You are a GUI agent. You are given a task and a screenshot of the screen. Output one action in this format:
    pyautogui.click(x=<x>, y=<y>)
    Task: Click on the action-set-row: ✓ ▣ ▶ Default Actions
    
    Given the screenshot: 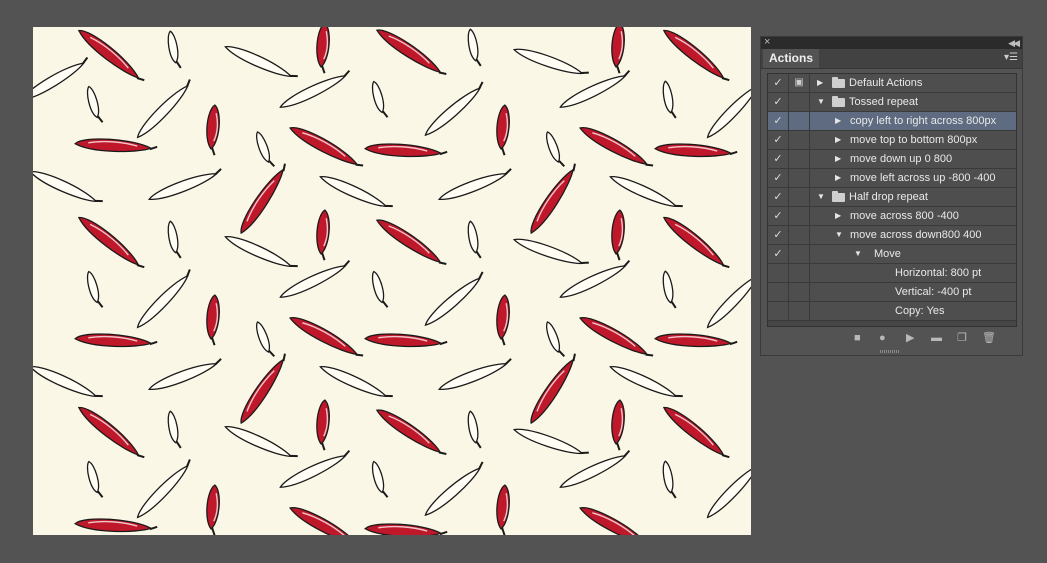 What is the action you would take?
    pyautogui.click(x=892, y=83)
    